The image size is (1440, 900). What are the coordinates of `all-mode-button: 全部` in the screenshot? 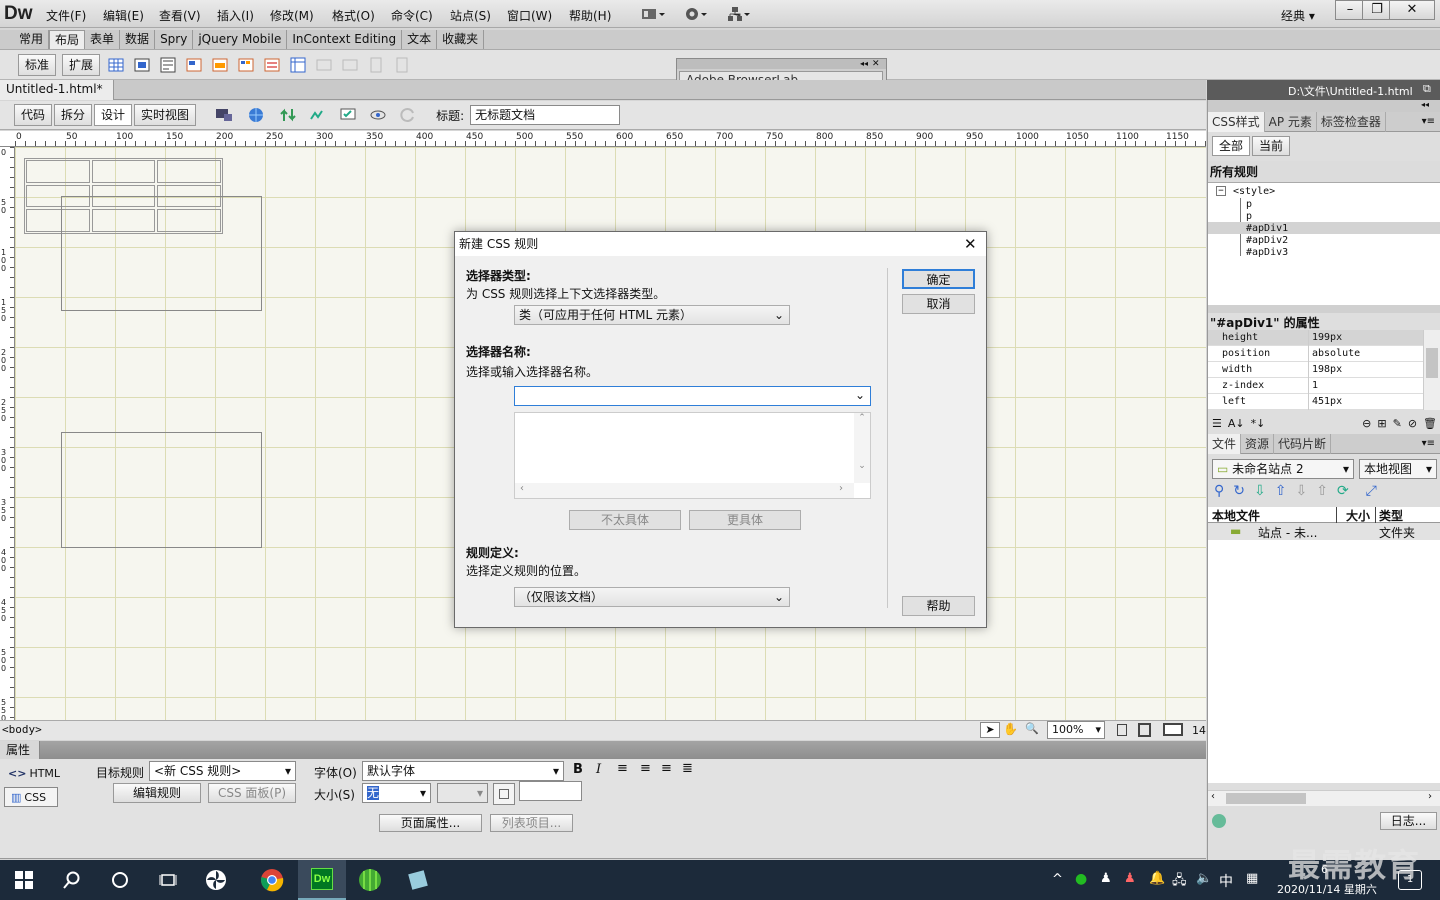 It's located at (1231, 146).